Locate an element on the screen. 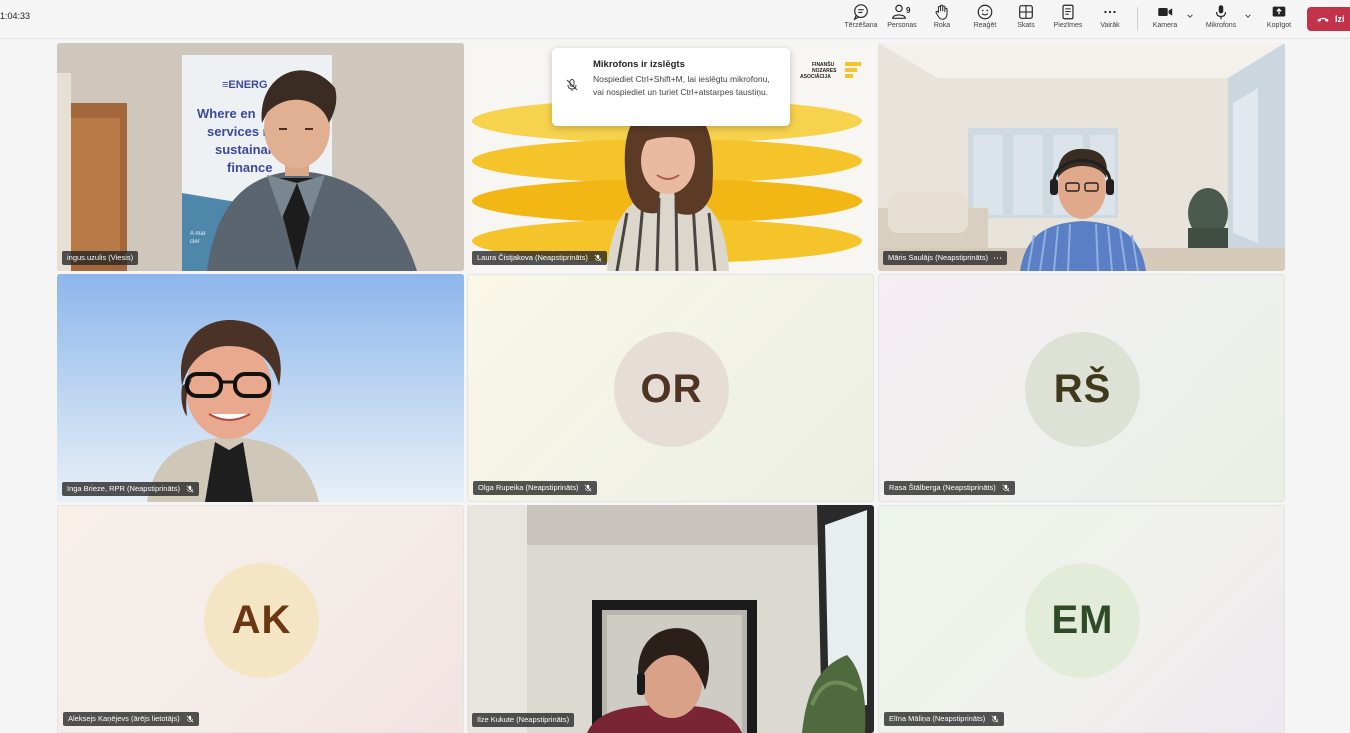  participant-name-tag: Elīna Māliņa (Neapstiprināts) is located at coordinates (944, 719).